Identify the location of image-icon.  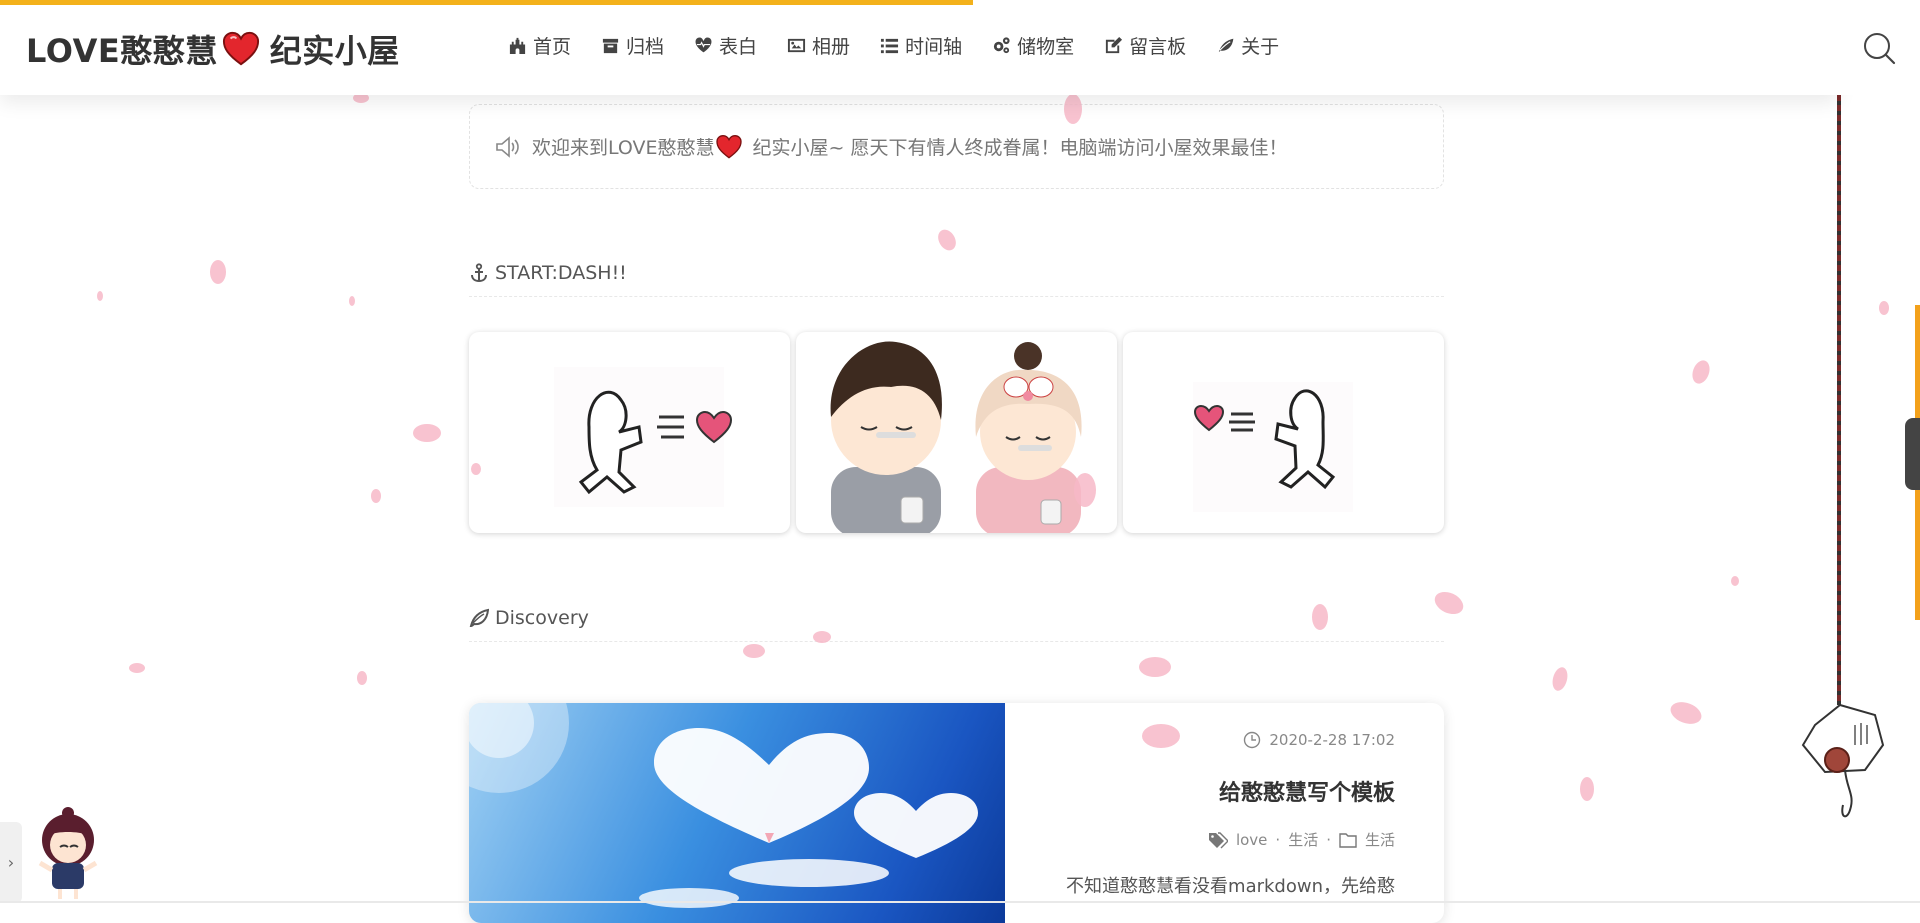
(796, 45).